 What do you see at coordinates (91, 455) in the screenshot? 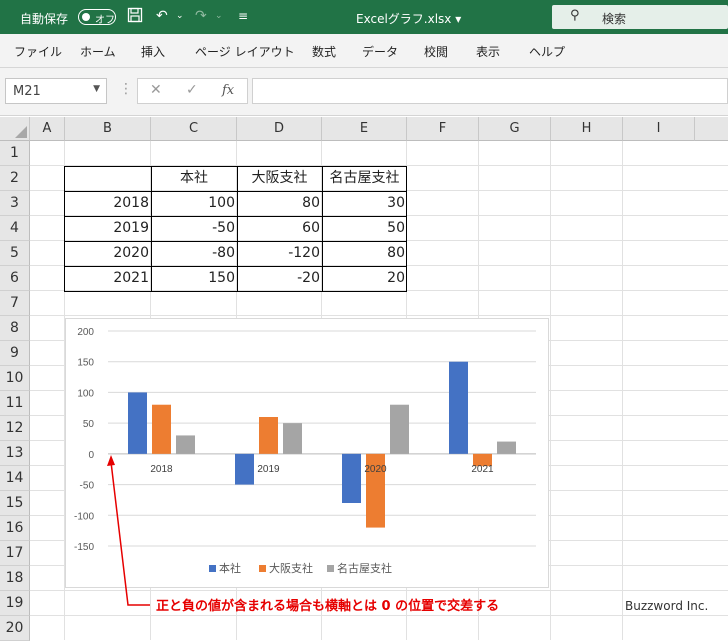
I see `y-tick-label: 0` at bounding box center [91, 455].